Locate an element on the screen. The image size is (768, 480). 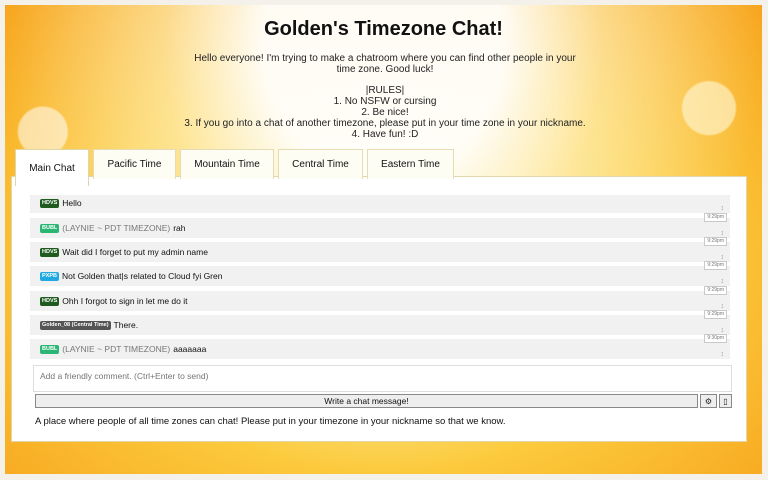
tab-pacific-time: Pacific Time is located at coordinates (134, 164).